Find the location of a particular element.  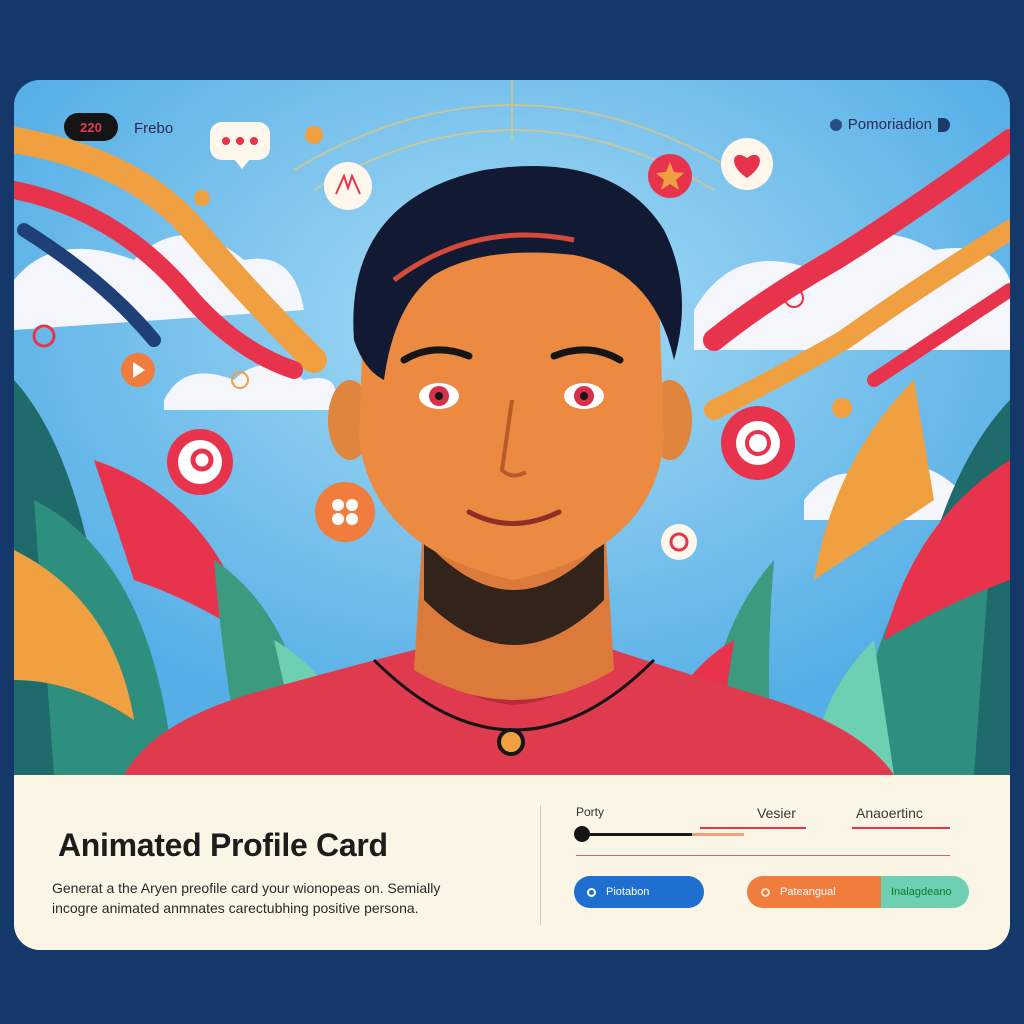

promo-dot-icon is located at coordinates (835, 124).